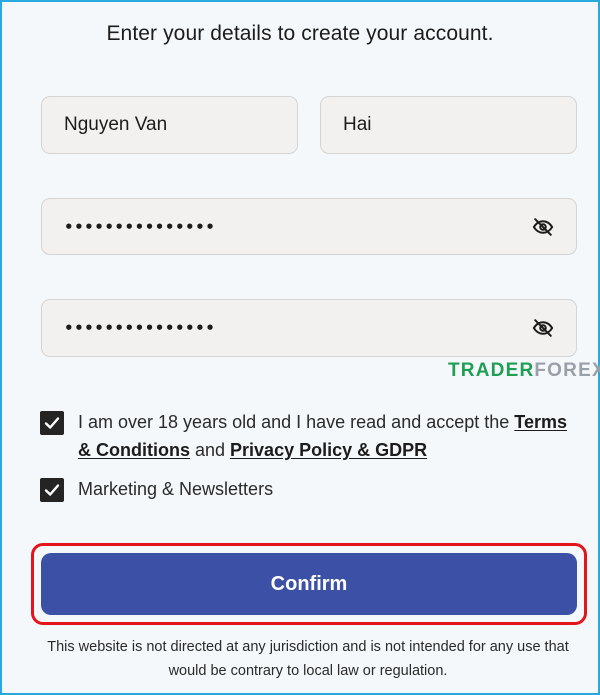 The width and height of the screenshot is (600, 695). Describe the element at coordinates (210, 450) in the screenshot. I see `terms-and-text: and` at that location.